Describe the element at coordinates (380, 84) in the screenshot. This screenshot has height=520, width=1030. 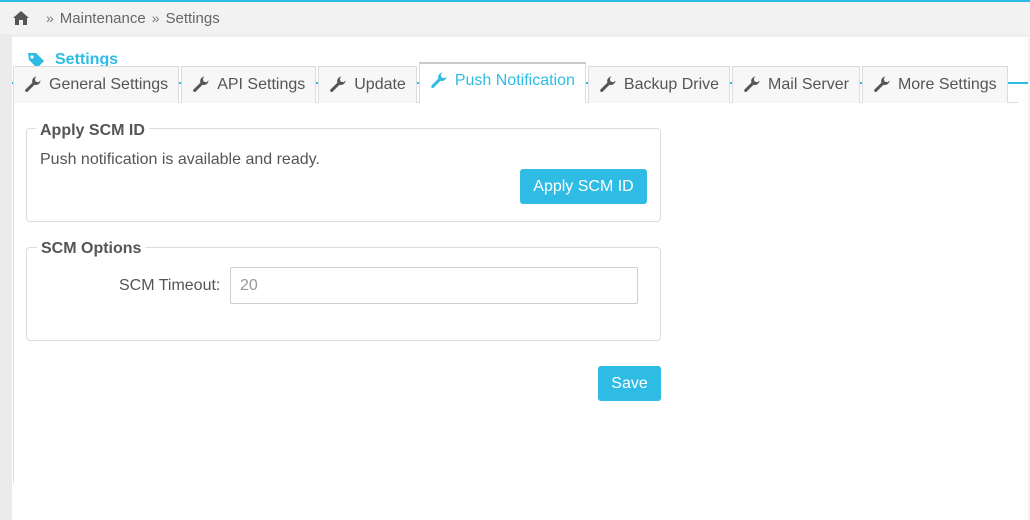
I see `tab-label: Update` at that location.